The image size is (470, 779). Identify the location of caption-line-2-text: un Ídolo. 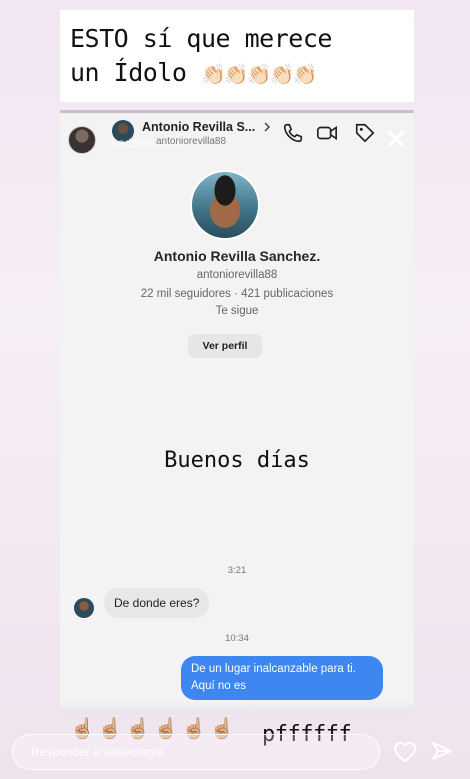
(128, 72).